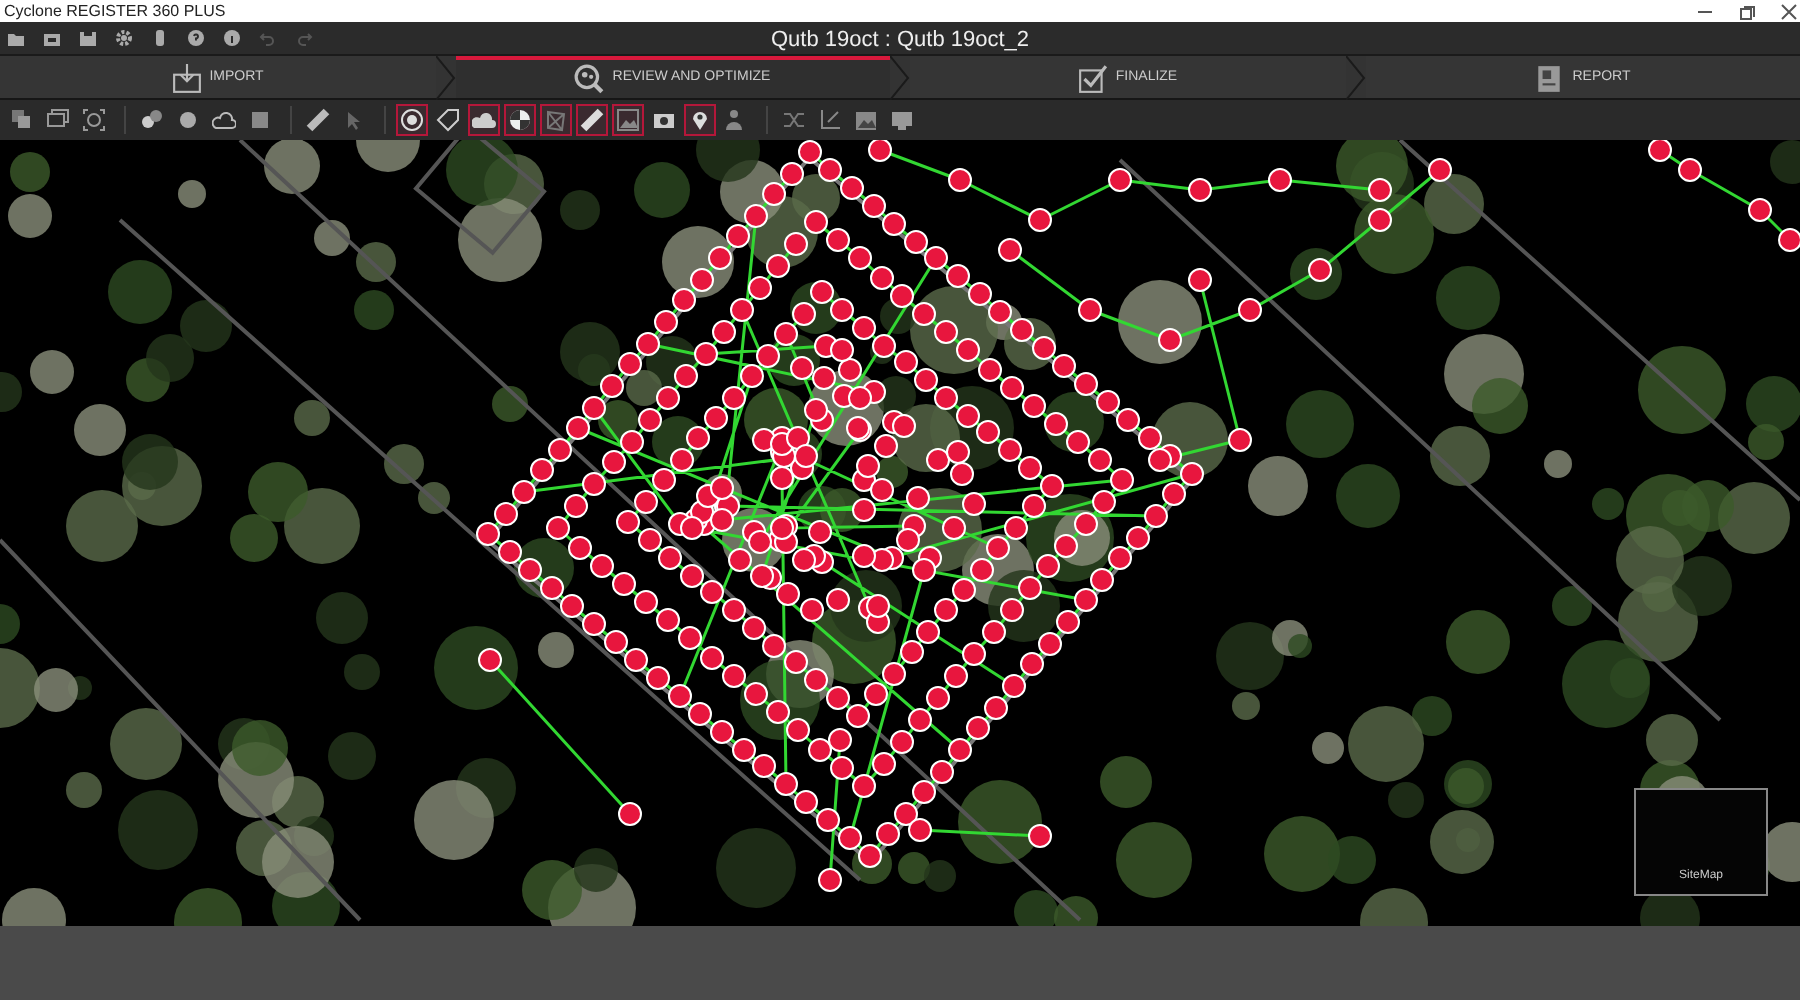 The image size is (1800, 1000). I want to click on pin-tool-button, so click(700, 120).